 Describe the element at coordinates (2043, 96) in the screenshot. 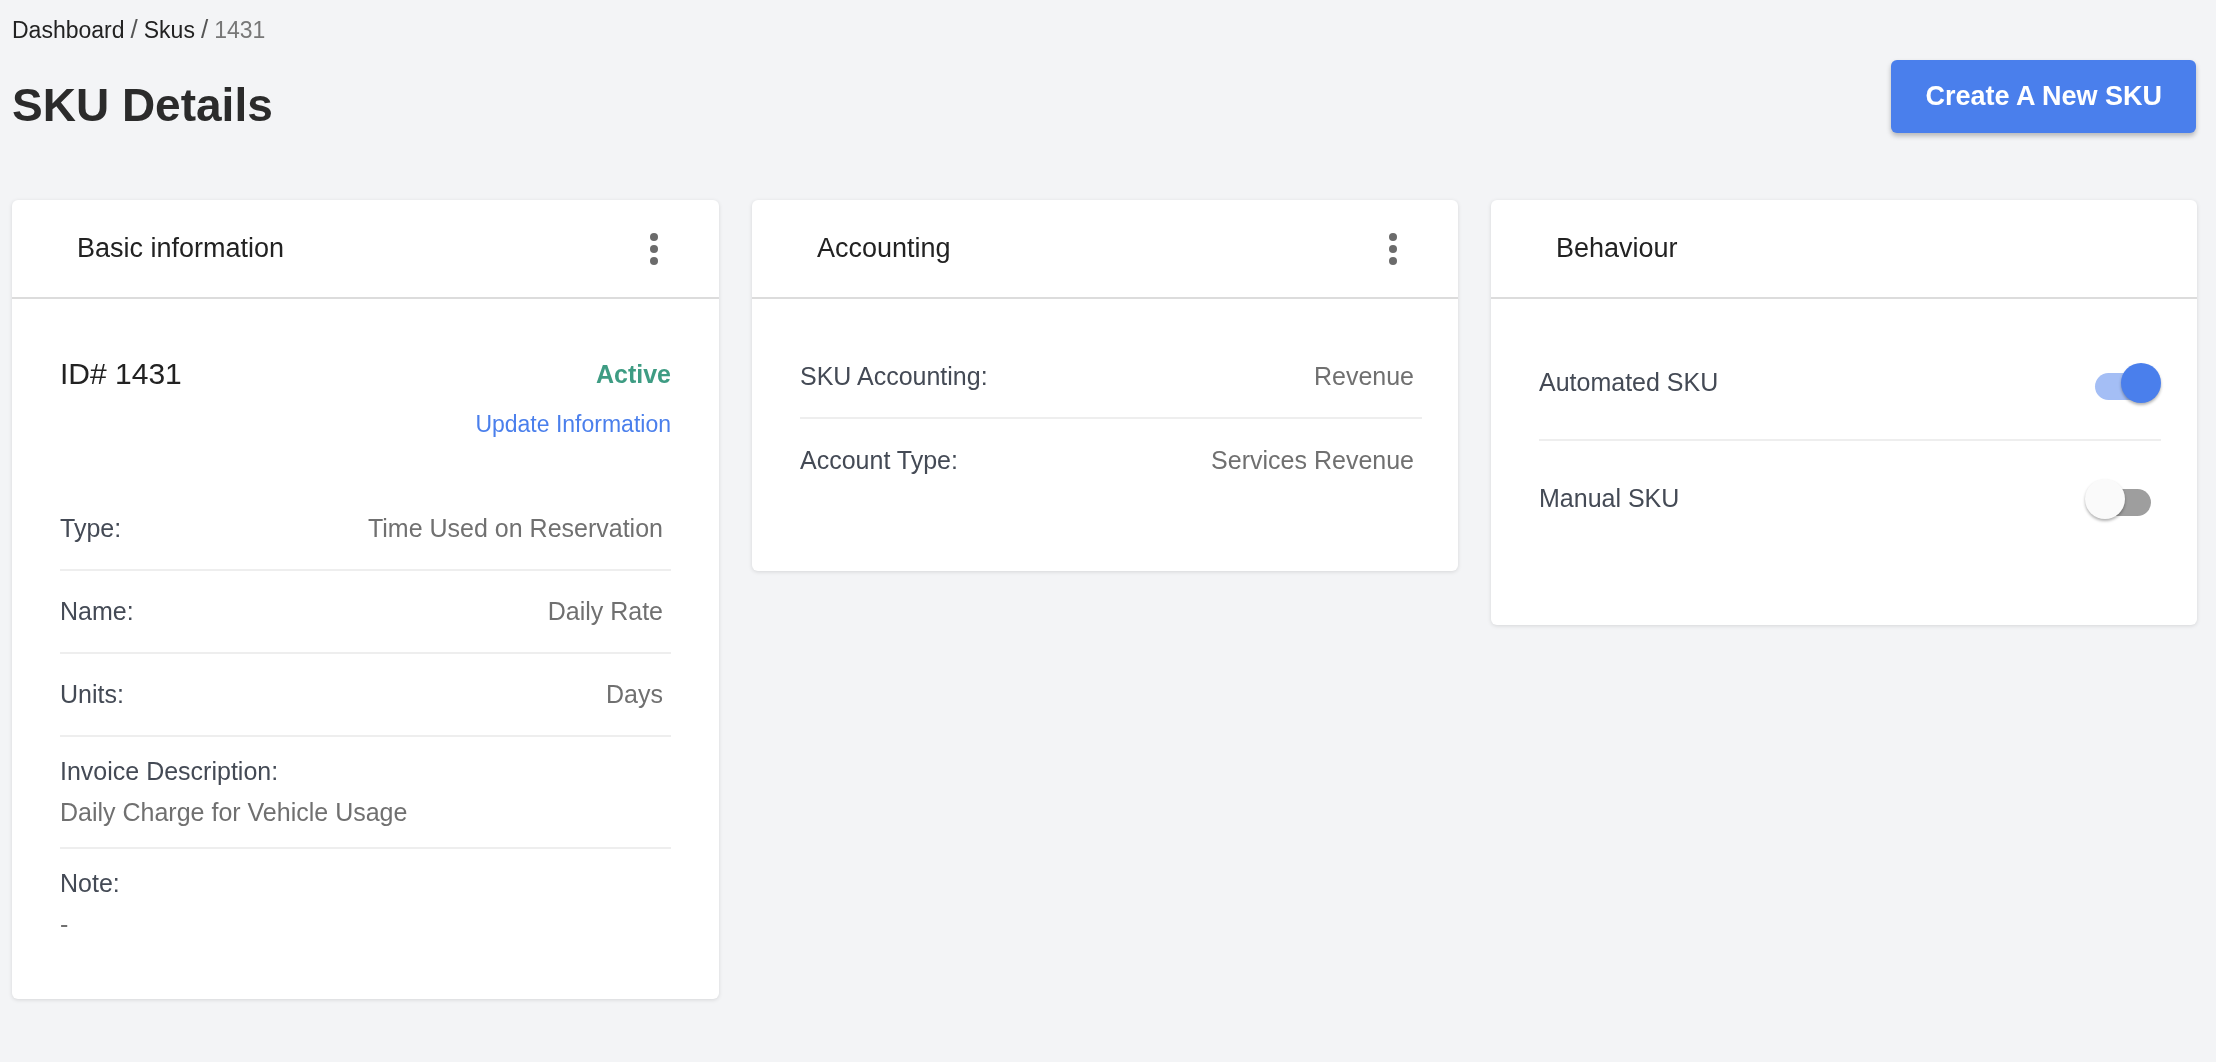

I see `create-sku-button: Create A New SKU` at that location.